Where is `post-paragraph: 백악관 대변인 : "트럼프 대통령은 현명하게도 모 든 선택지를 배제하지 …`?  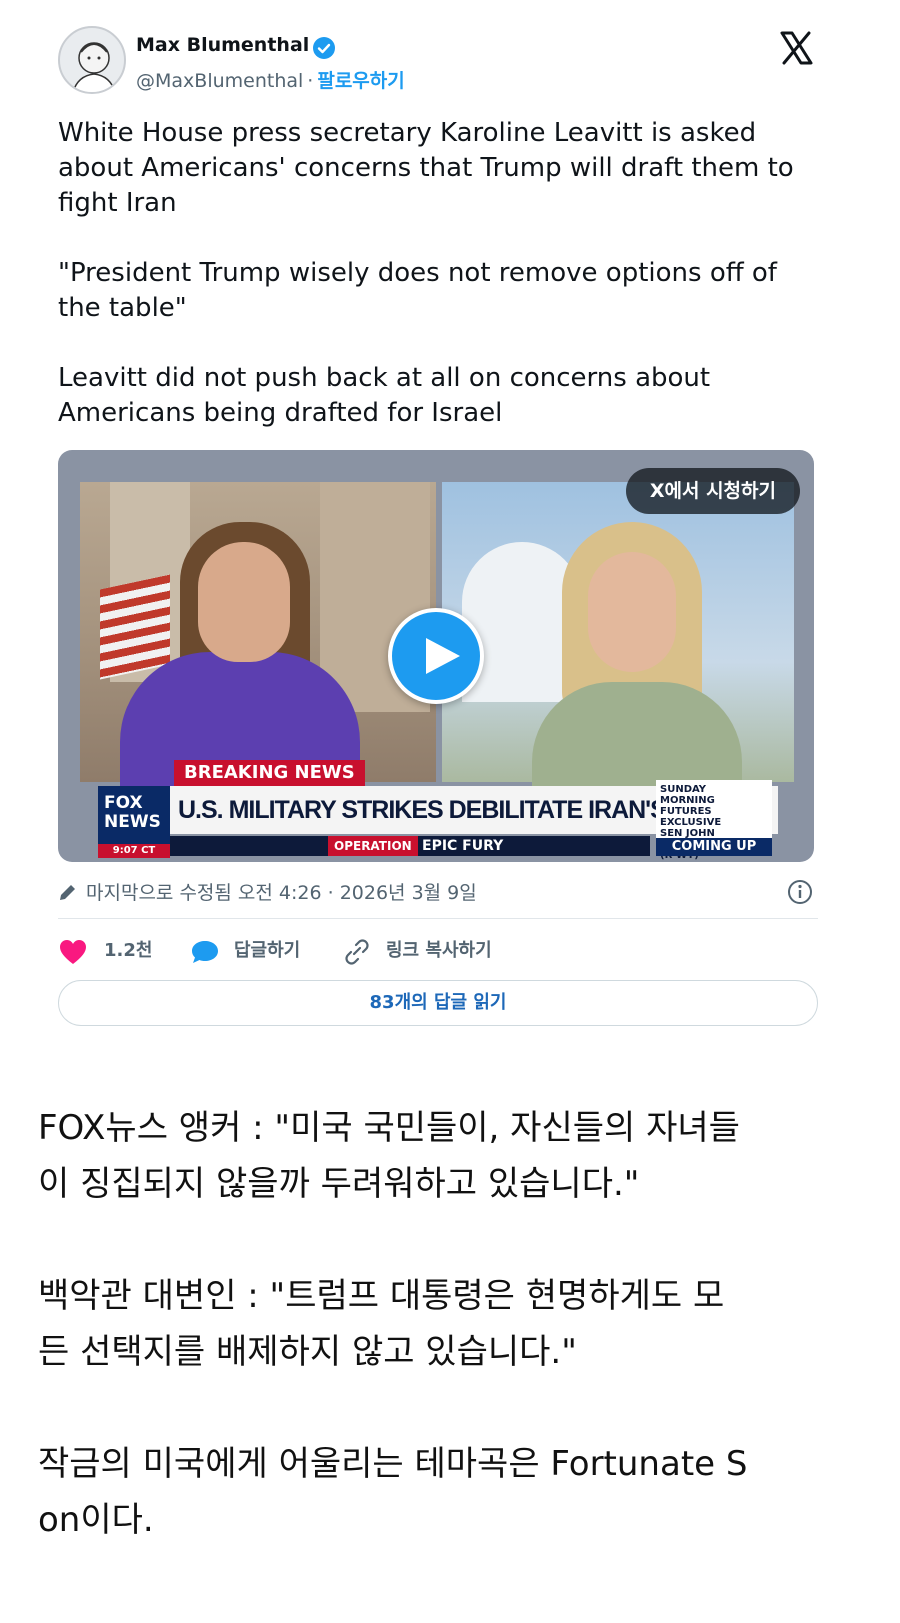 post-paragraph: 백악관 대변인 : "트럼프 대통령은 현명하게도 모 든 선택지를 배제하지 … is located at coordinates (381, 1324).